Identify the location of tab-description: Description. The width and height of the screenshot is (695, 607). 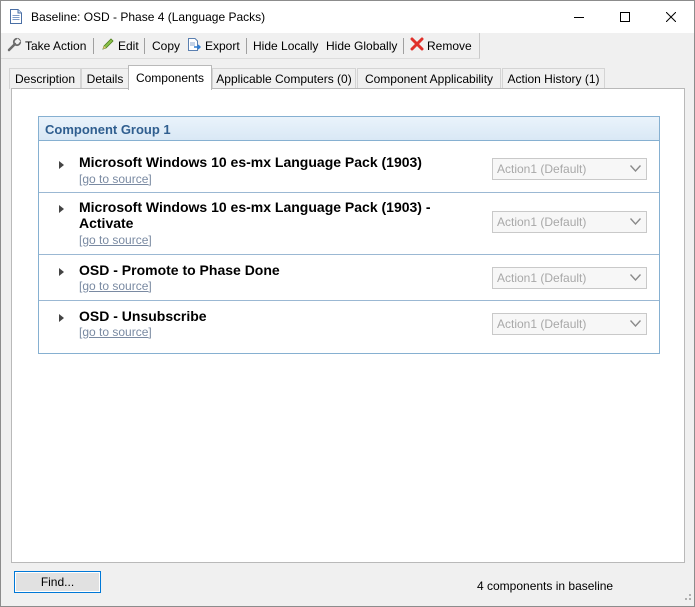
(45, 78).